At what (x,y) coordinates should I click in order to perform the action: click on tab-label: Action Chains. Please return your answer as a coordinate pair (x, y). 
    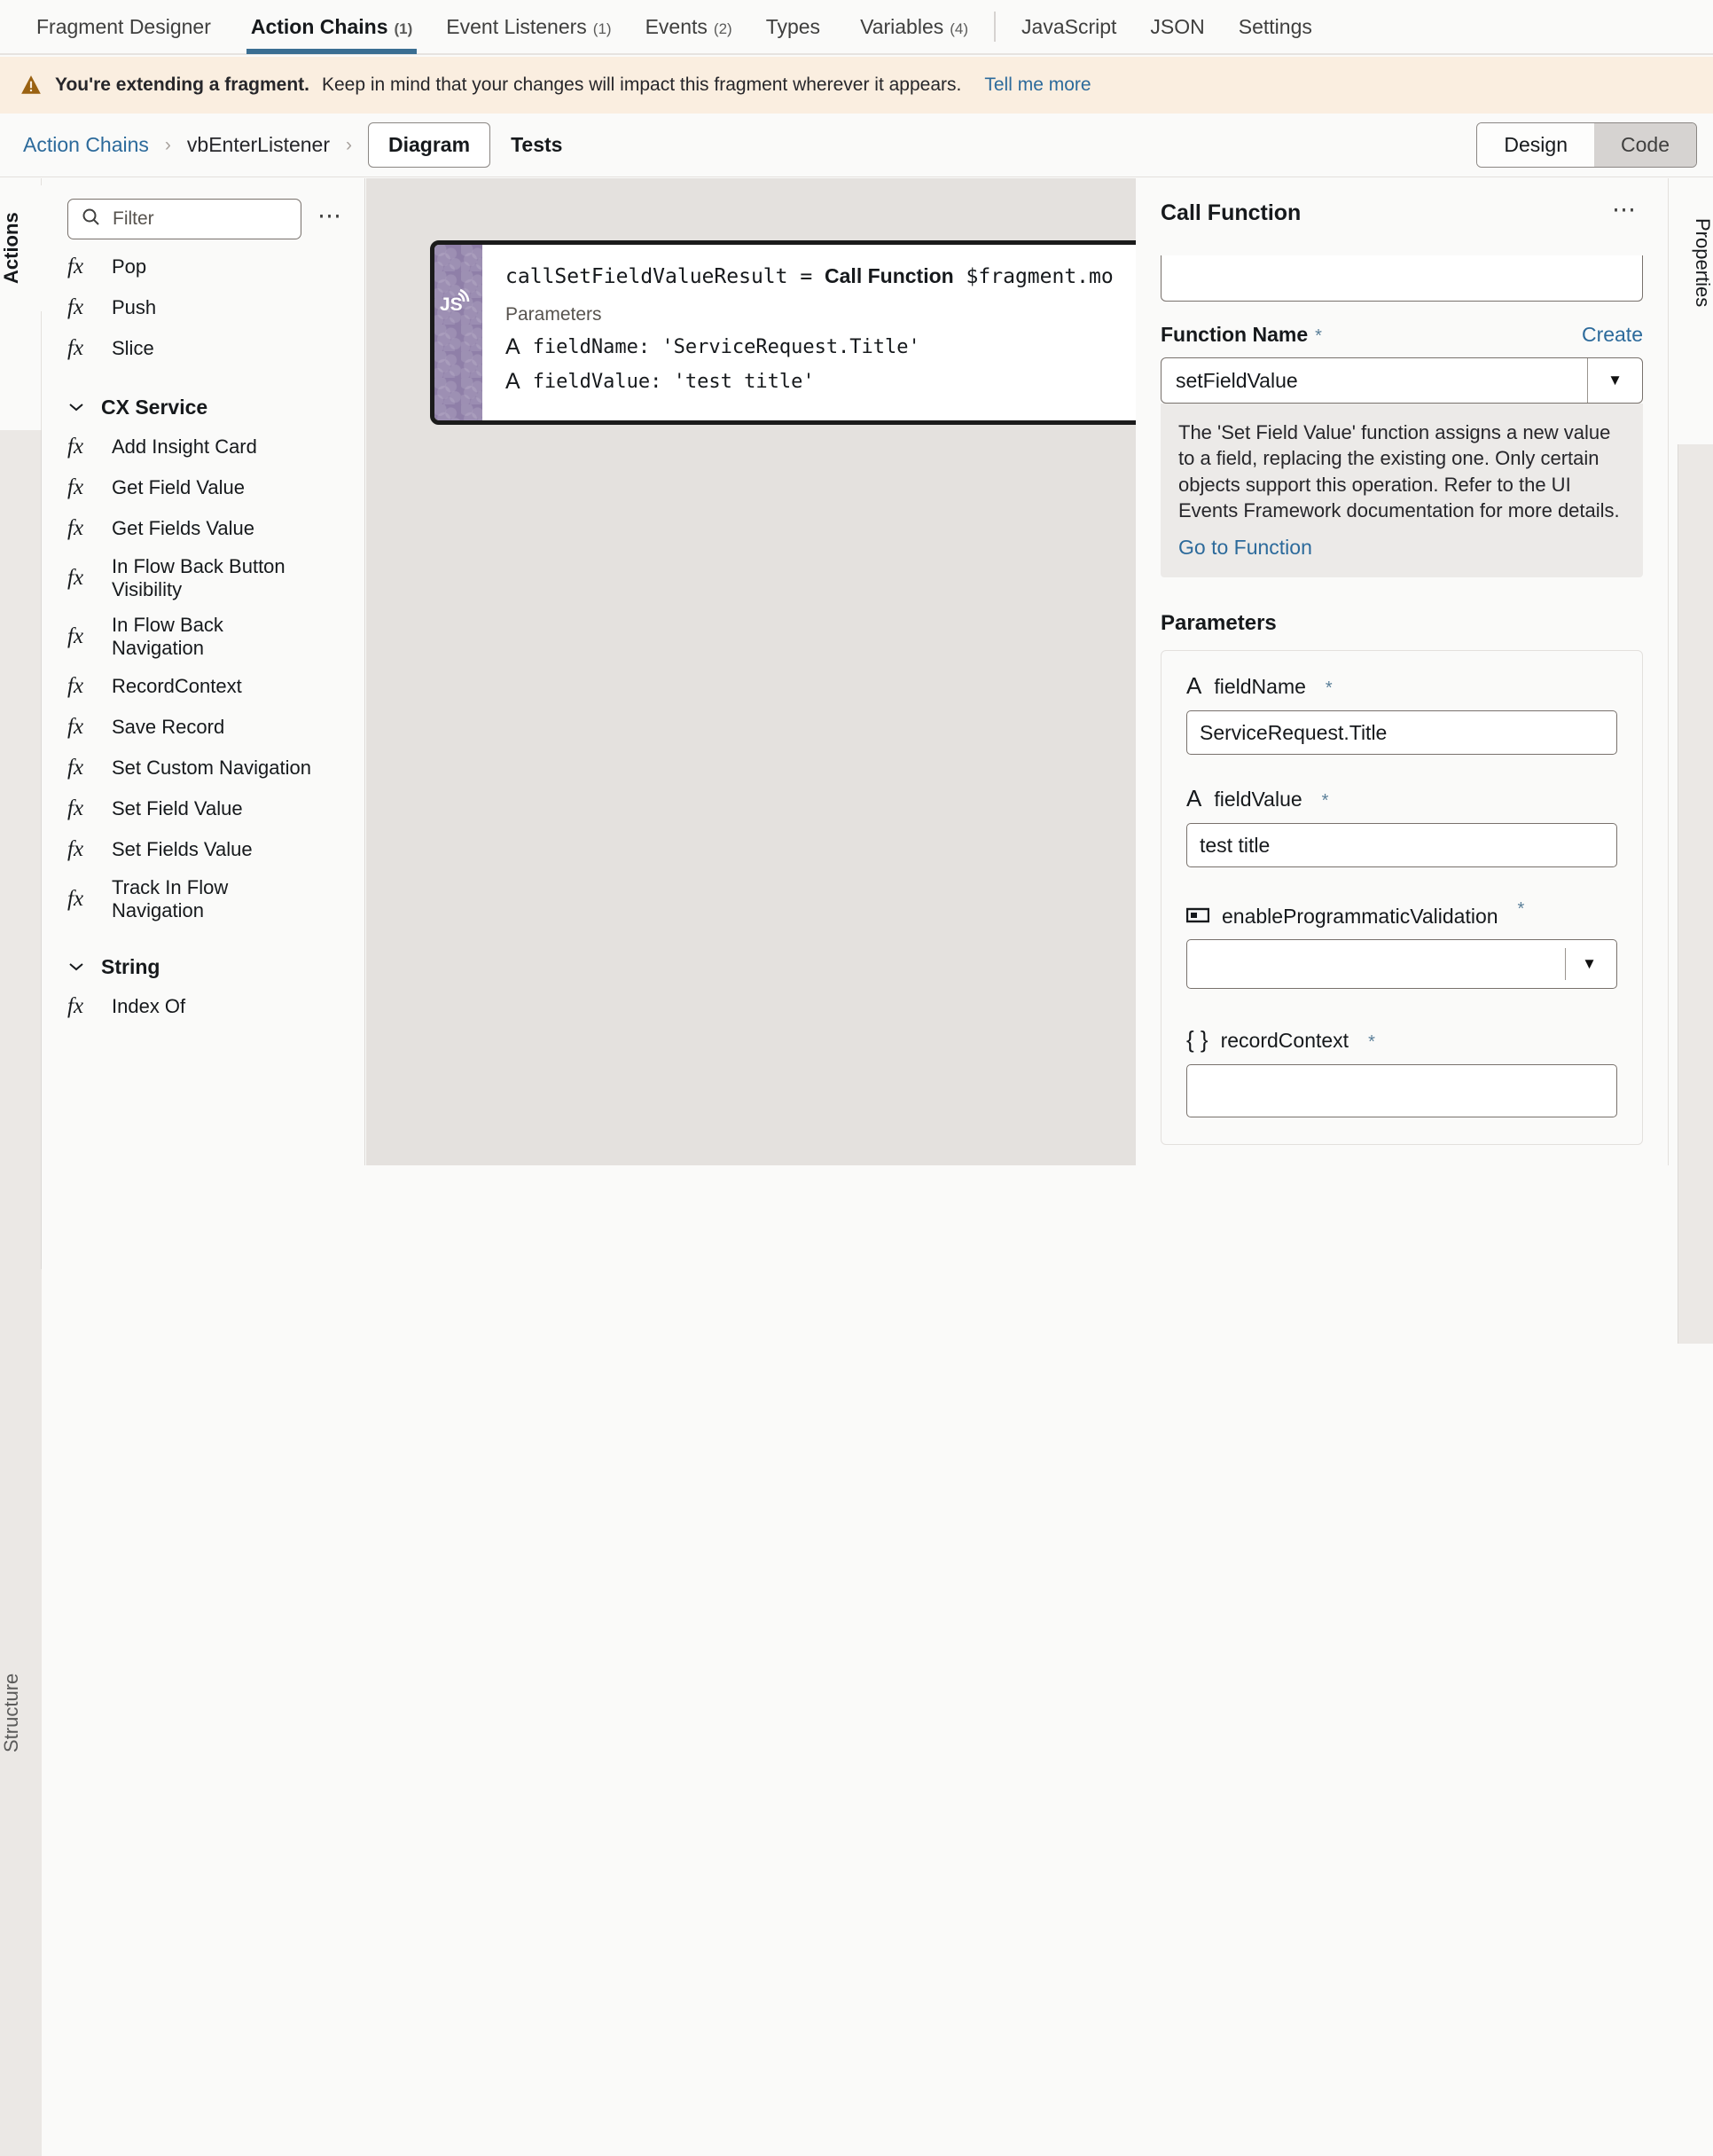
    Looking at the image, I should click on (319, 26).